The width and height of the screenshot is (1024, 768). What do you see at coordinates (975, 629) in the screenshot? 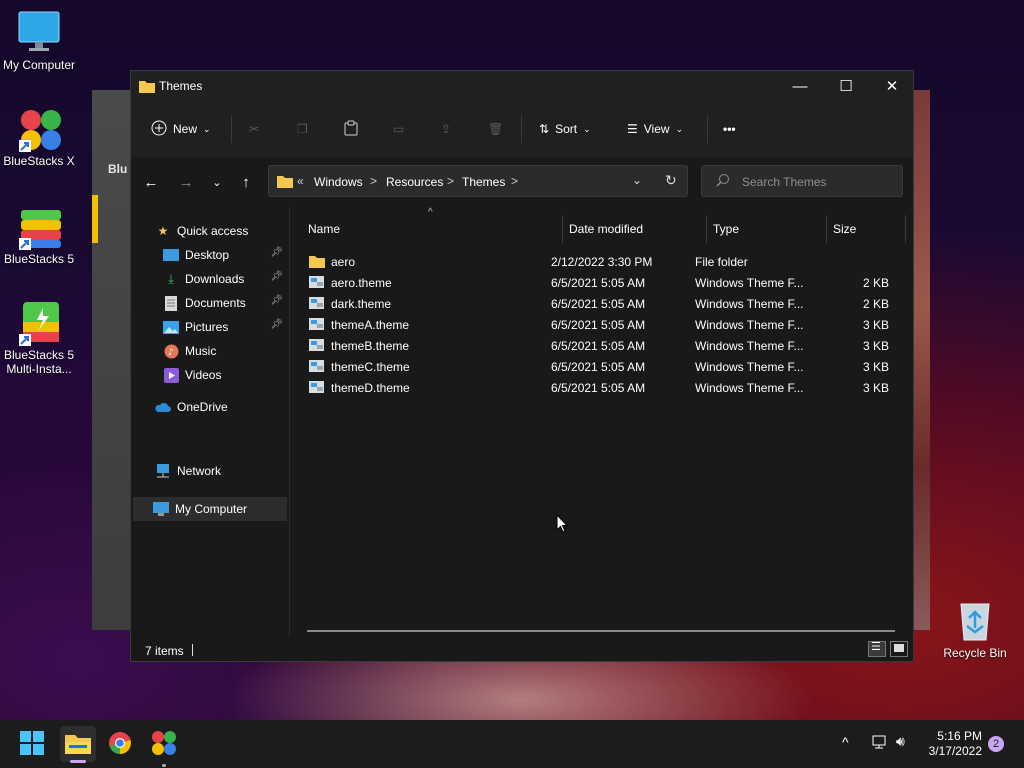
I see `desktop-icon-recycle-bin: Recycle Bin` at bounding box center [975, 629].